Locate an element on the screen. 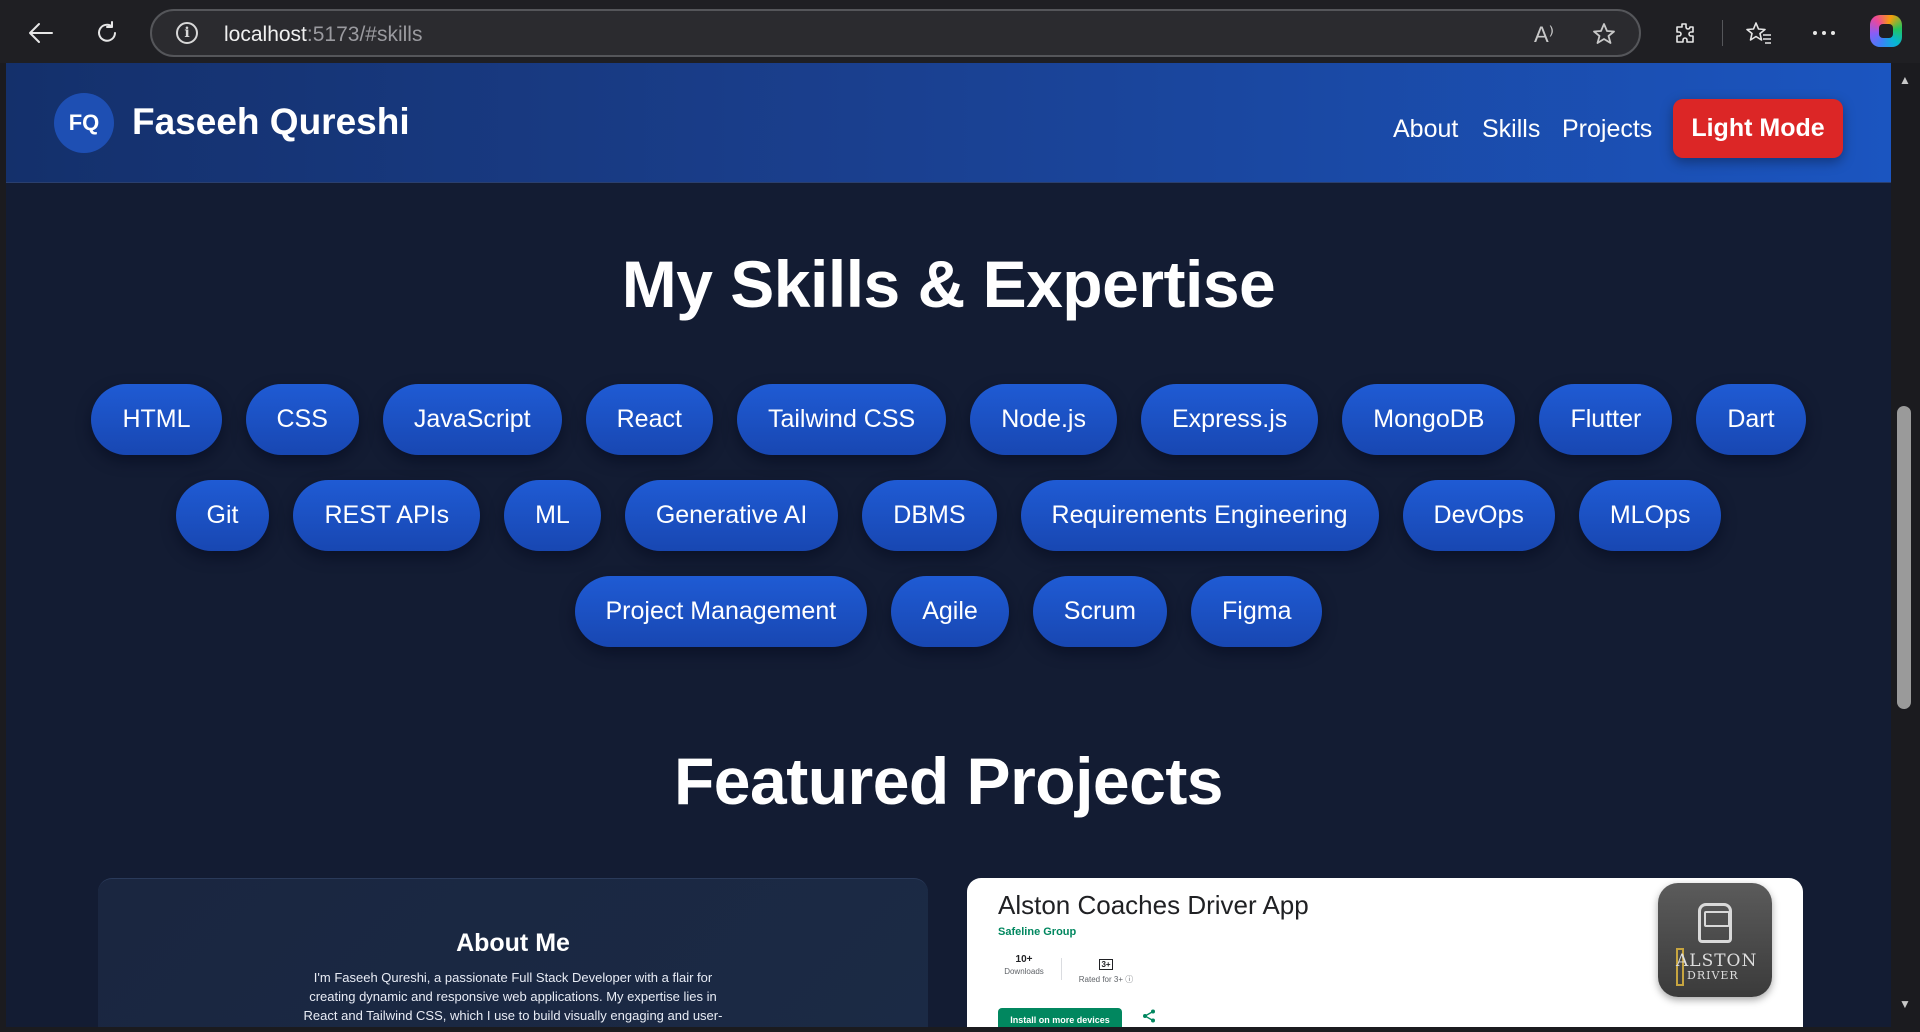 This screenshot has width=1920, height=1032. projects-title: Featured Projects is located at coordinates (948, 781).